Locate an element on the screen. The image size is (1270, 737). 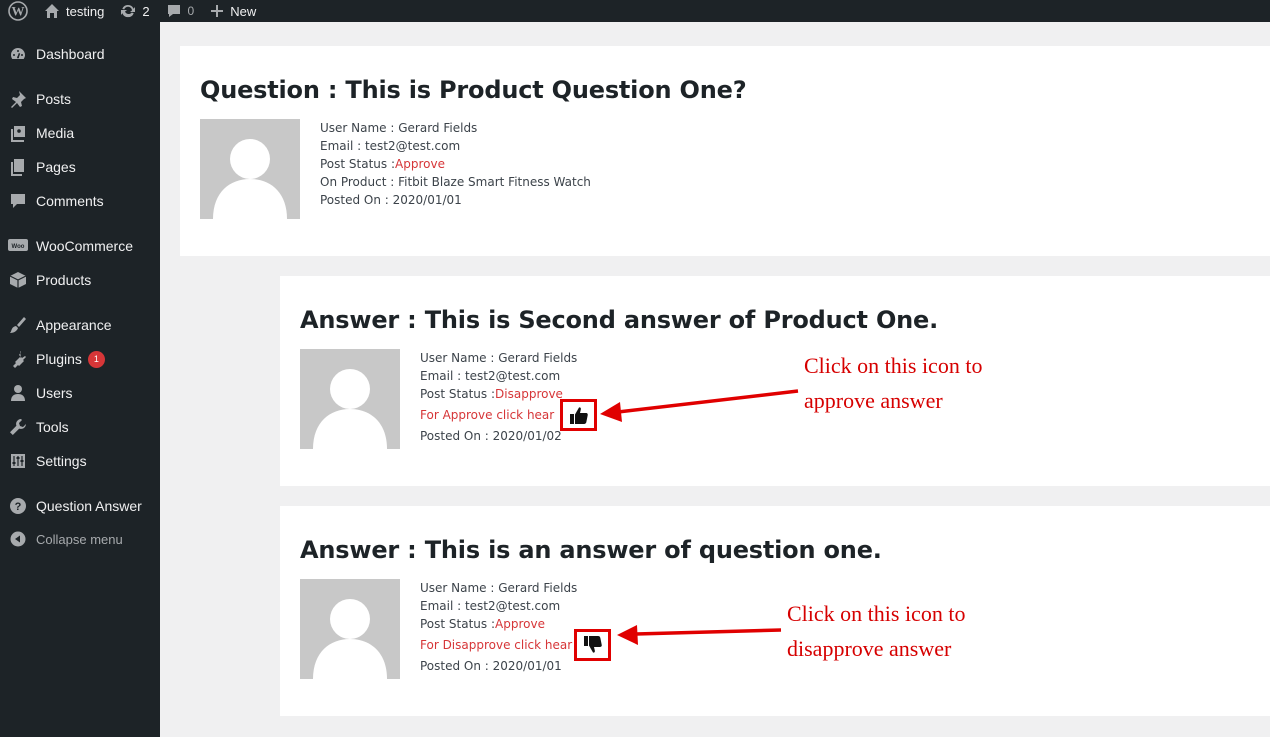
thumbs-up-icon is located at coordinates (578, 415).